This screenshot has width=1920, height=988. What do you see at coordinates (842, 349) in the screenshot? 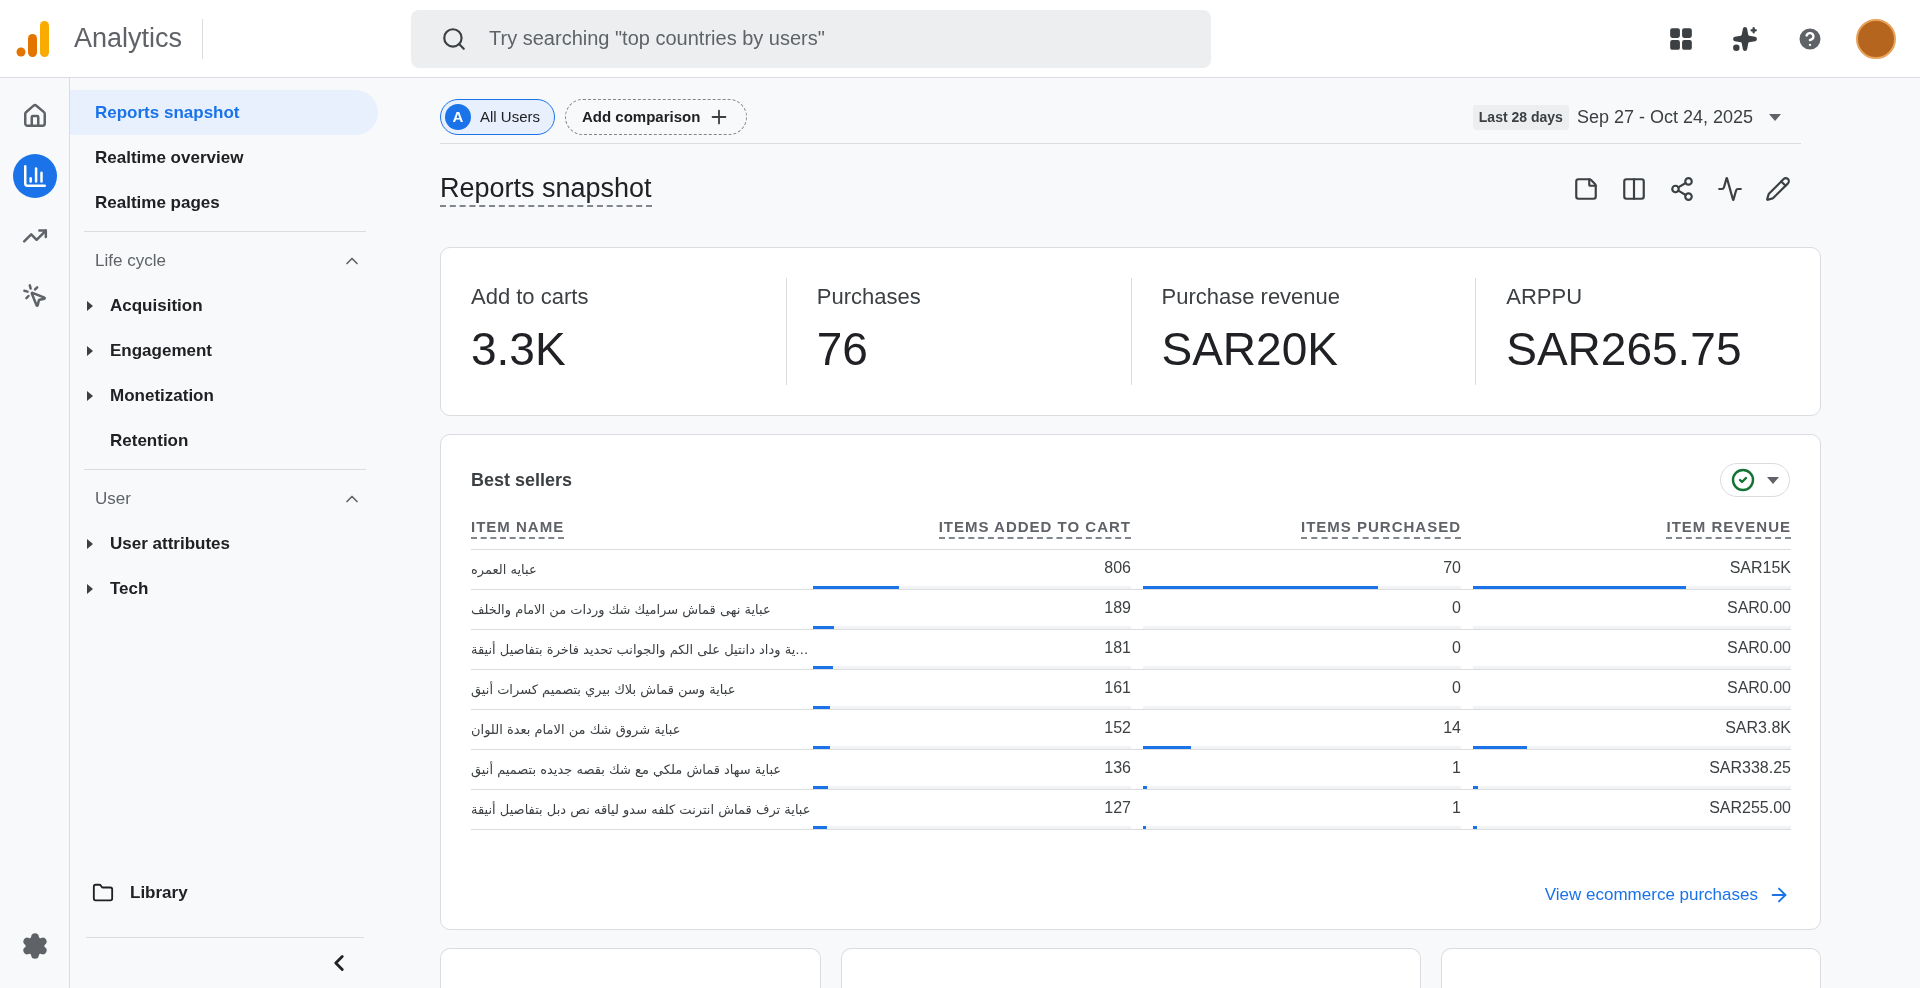
I see `metric-value: 76` at bounding box center [842, 349].